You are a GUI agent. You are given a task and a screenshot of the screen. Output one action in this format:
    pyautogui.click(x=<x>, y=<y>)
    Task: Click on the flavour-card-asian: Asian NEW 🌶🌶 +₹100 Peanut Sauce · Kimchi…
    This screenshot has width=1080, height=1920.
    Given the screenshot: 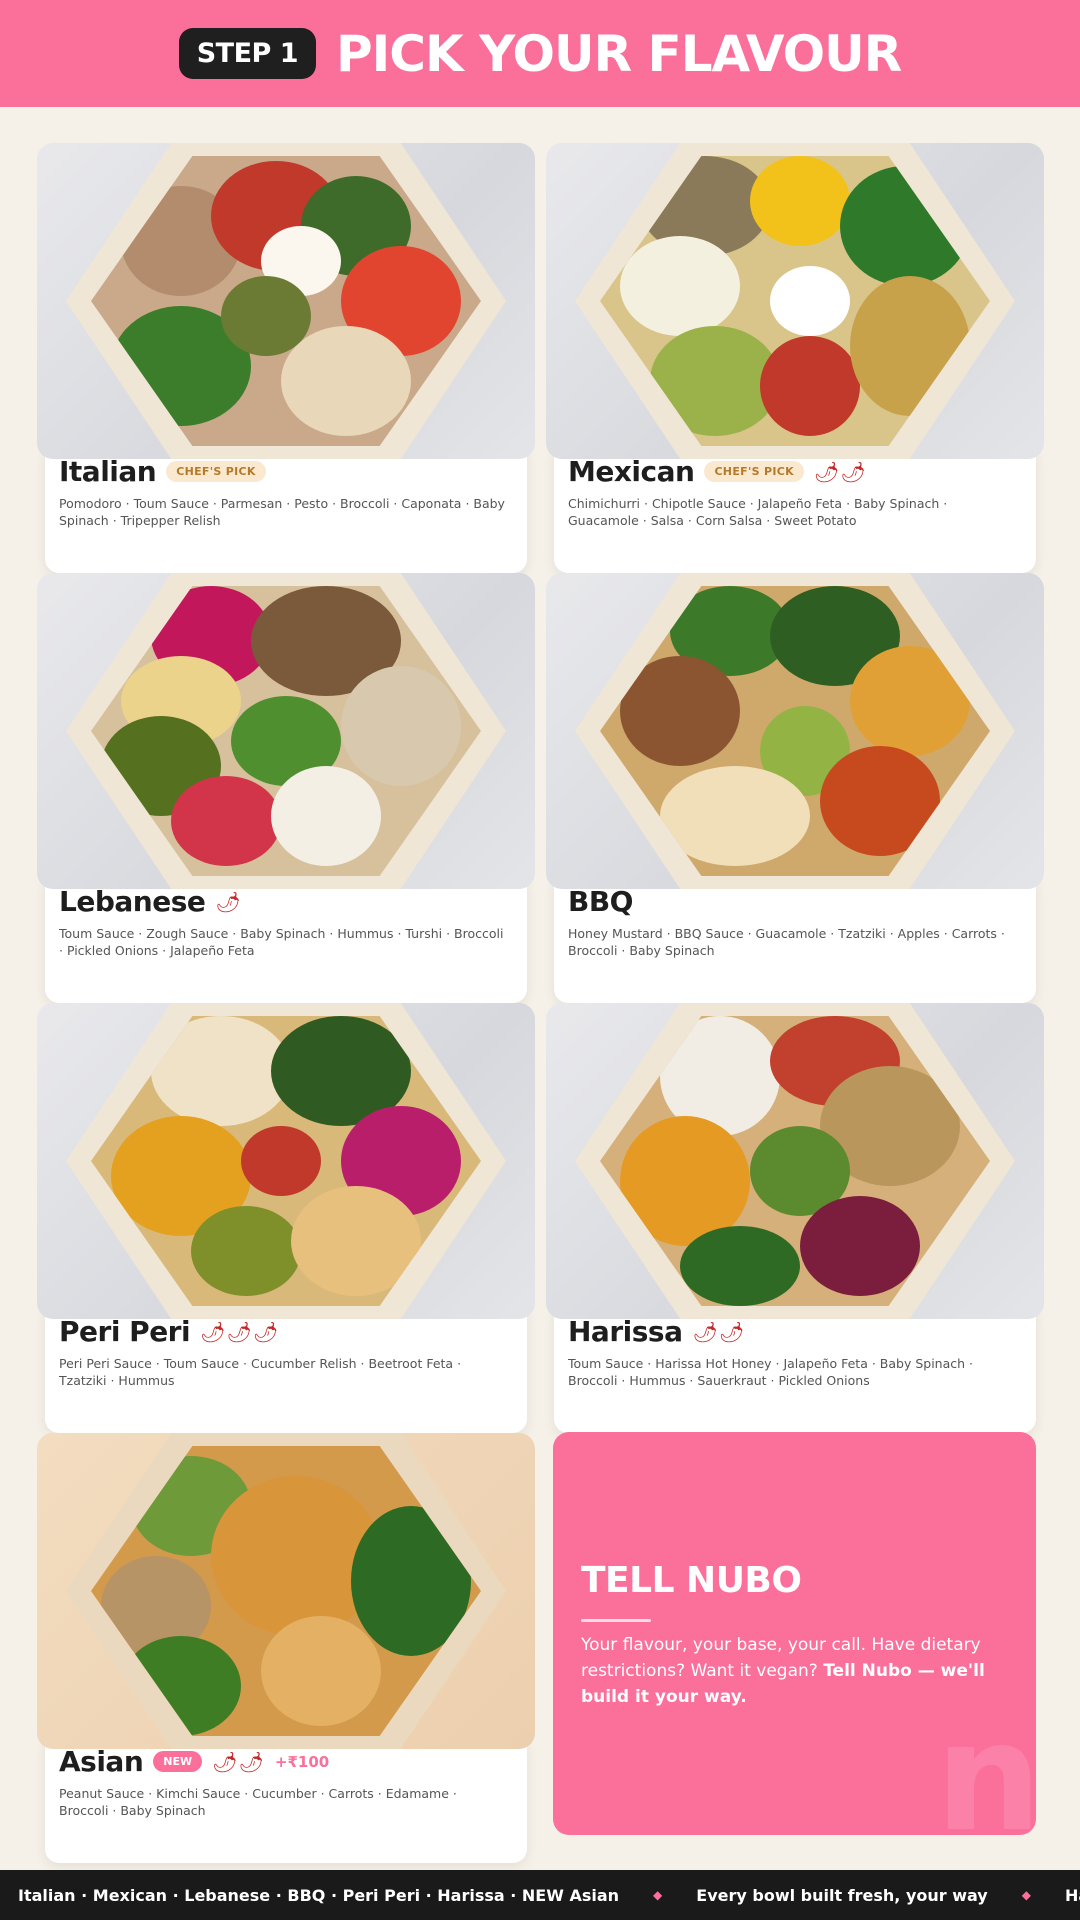 What is the action you would take?
    pyautogui.click(x=286, y=1648)
    